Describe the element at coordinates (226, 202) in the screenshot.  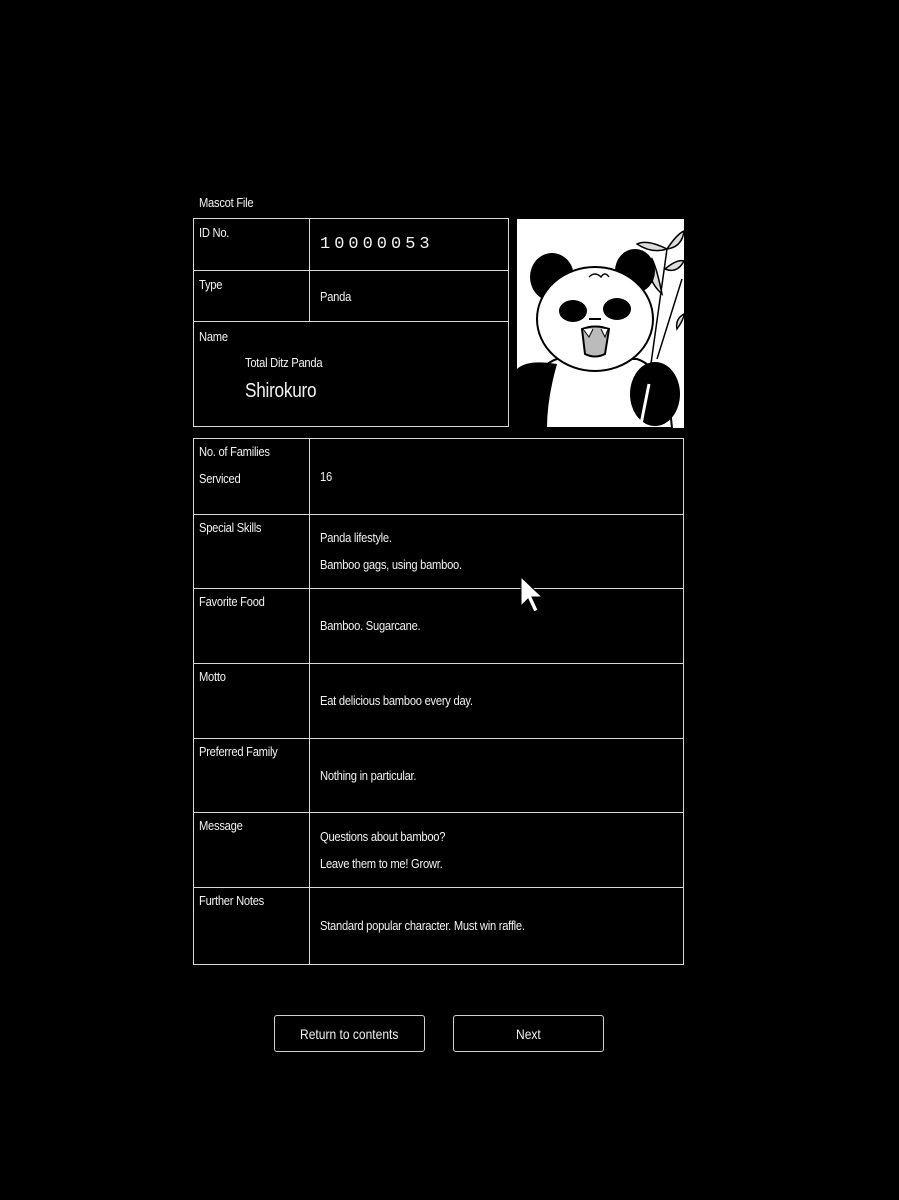
I see `page-title: Mascot File` at that location.